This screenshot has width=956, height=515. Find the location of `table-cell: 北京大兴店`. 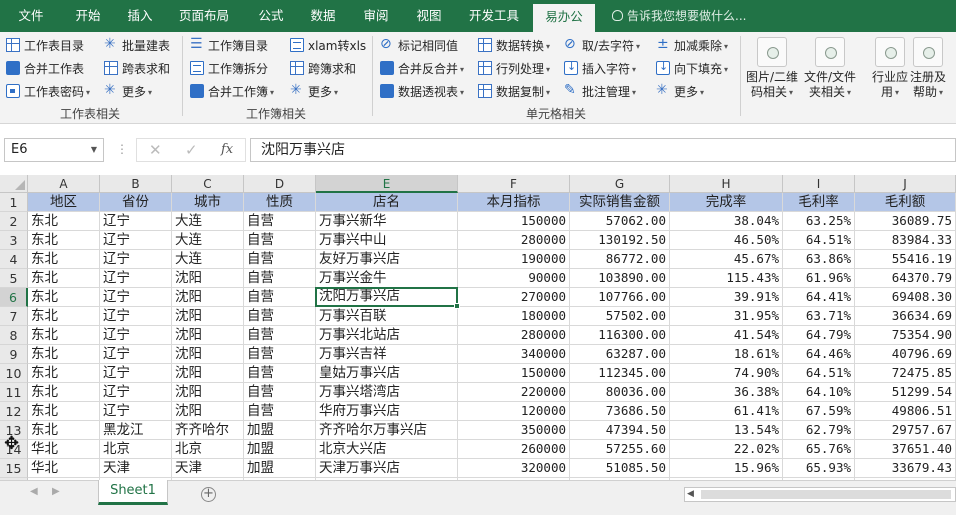

table-cell: 北京大兴店 is located at coordinates (387, 449).